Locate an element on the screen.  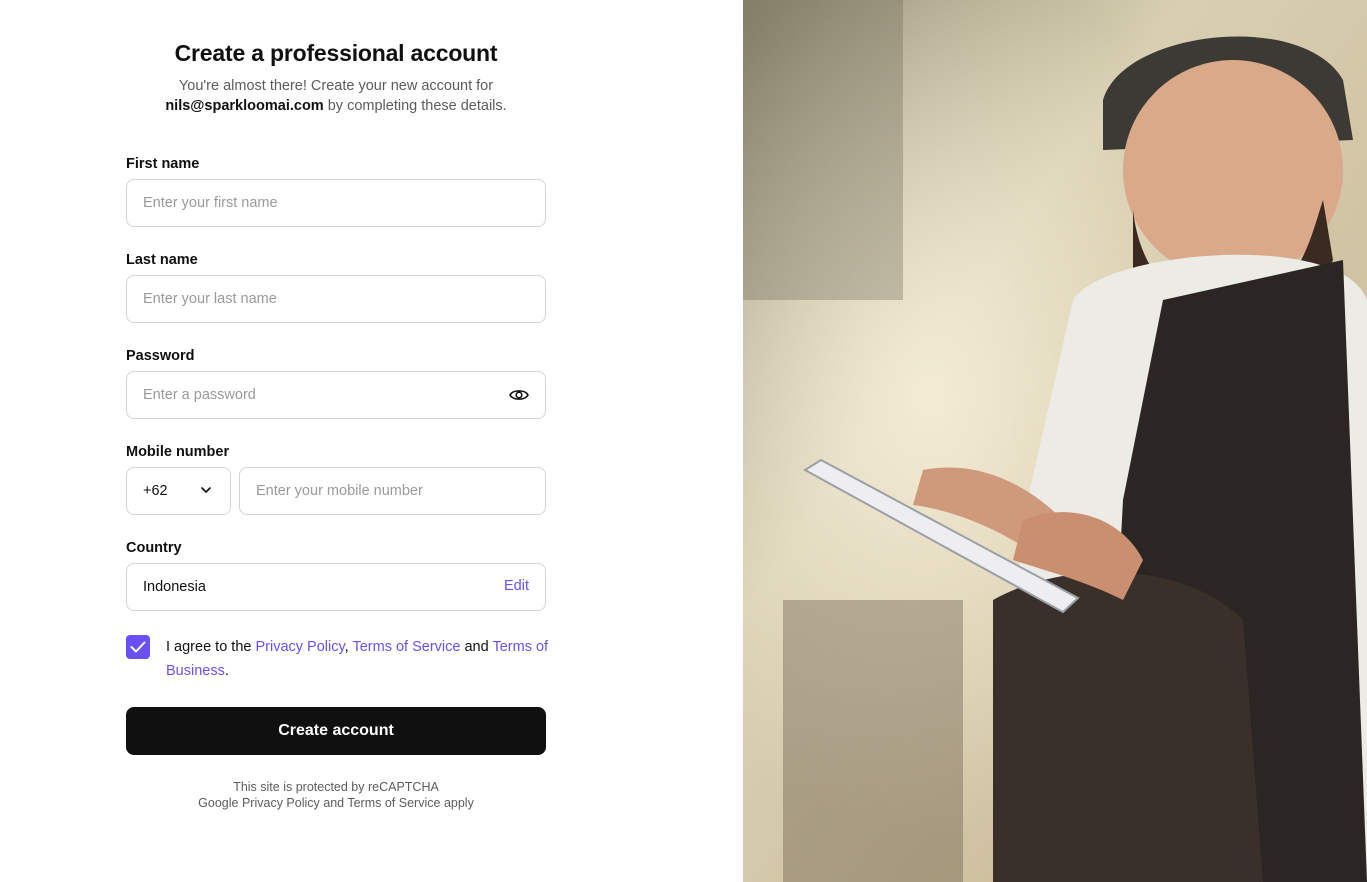
agree-checkbox is located at coordinates (138, 647).